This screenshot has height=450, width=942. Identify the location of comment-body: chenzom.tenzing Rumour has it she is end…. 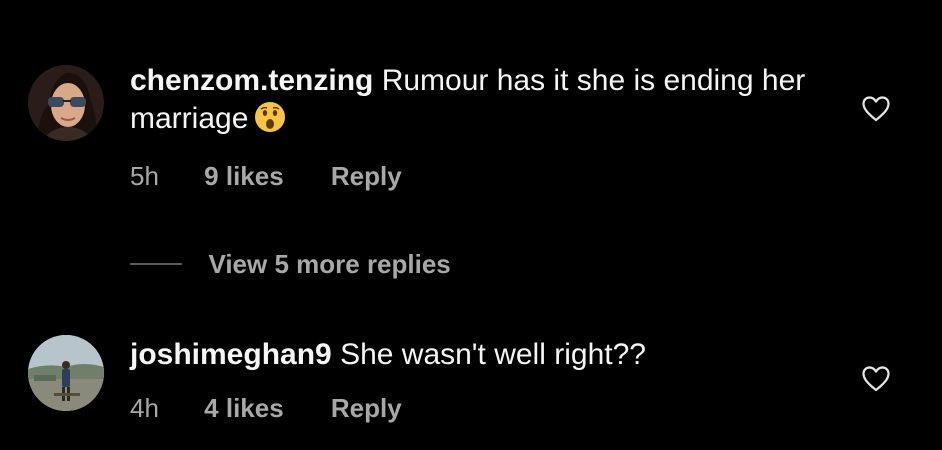
(475, 102).